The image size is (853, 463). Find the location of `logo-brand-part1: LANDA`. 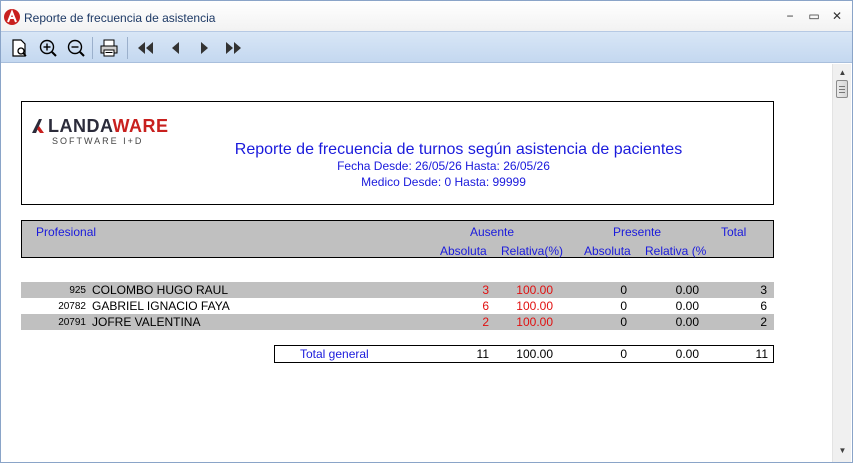

logo-brand-part1: LANDA is located at coordinates (80, 126).